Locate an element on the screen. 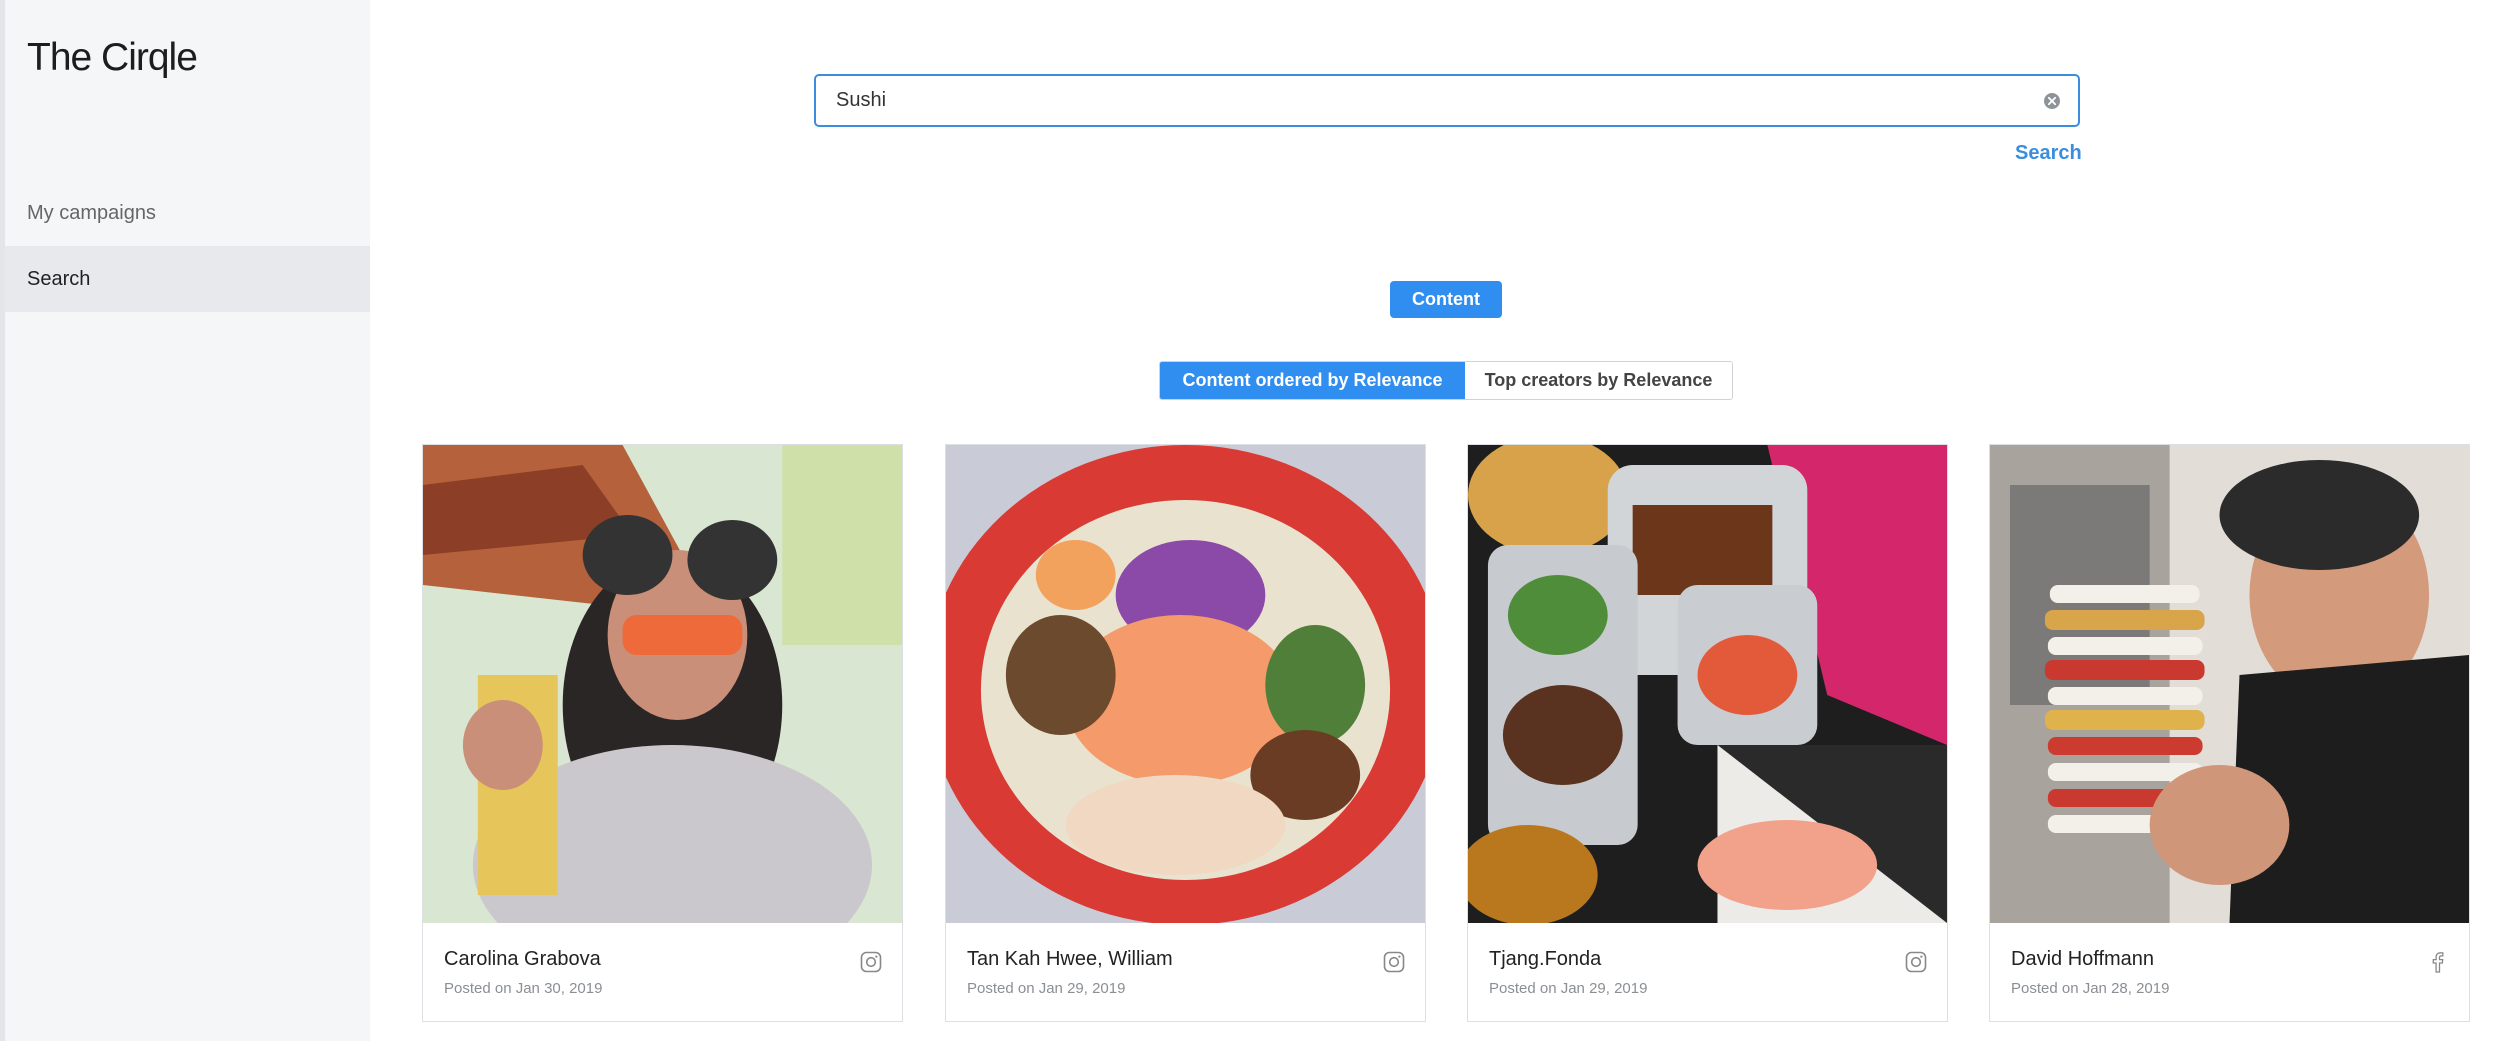 This screenshot has width=2500, height=1041. creator-name: Tan Kah Hwee, William is located at coordinates (1070, 959).